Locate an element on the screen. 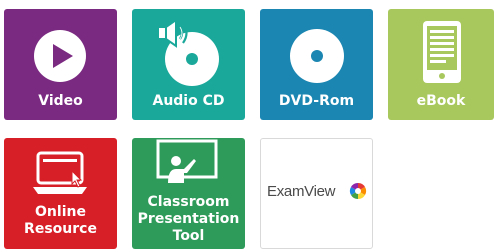 This screenshot has width=498, height=249. classroom-label-line3: Tool is located at coordinates (188, 236).